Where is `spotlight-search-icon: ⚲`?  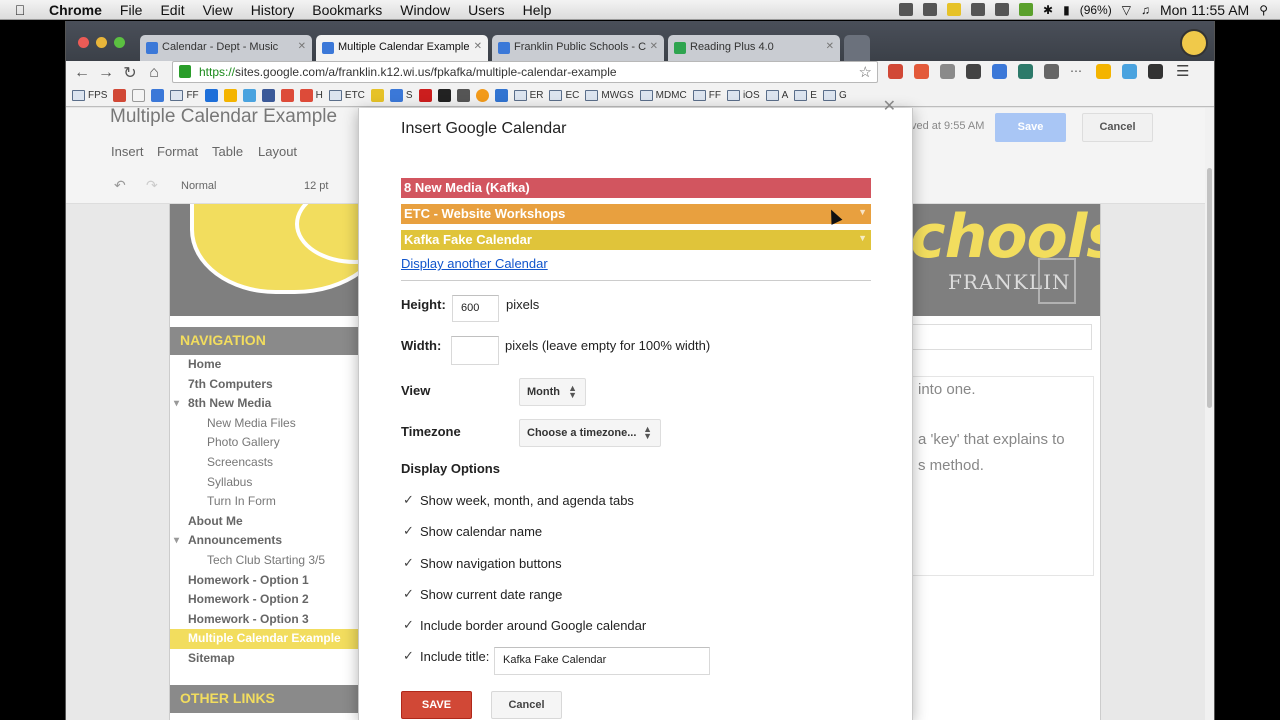 spotlight-search-icon: ⚲ is located at coordinates (1263, 10).